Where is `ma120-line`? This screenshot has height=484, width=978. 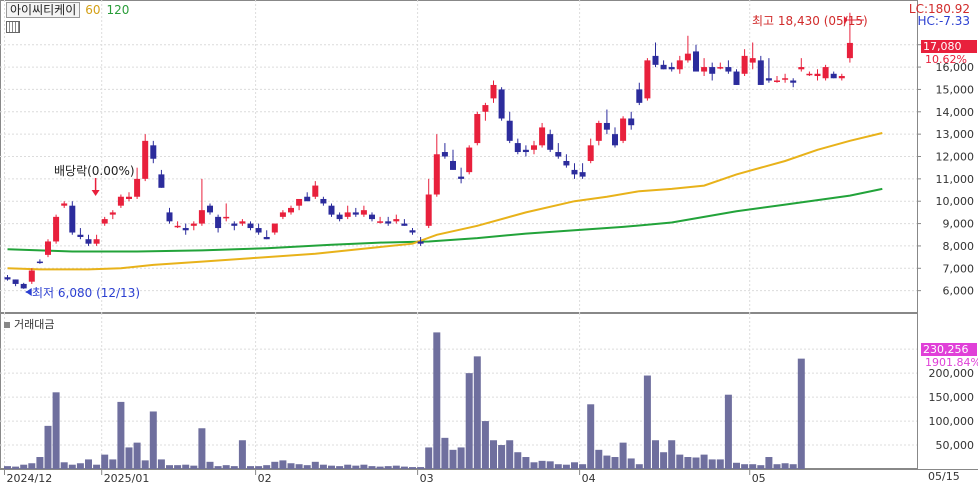 ma120-line is located at coordinates (445, 220).